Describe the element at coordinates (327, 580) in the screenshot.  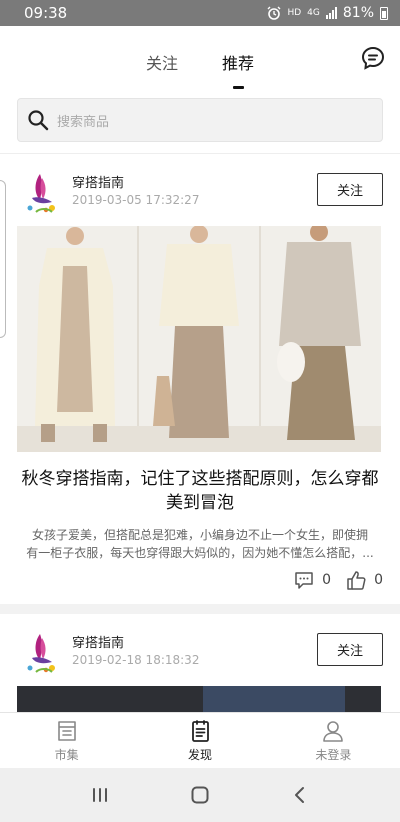
I see `comment-count: 0` at that location.